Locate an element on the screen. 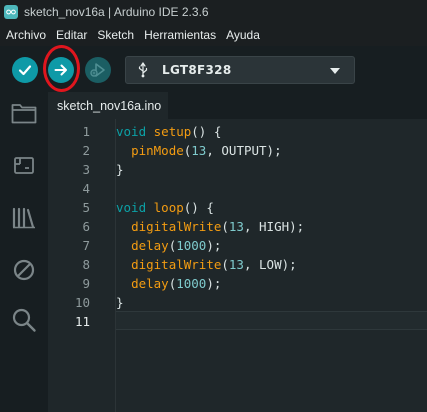 This screenshot has width=427, height=412. menu-editar: Editar is located at coordinates (71, 35).